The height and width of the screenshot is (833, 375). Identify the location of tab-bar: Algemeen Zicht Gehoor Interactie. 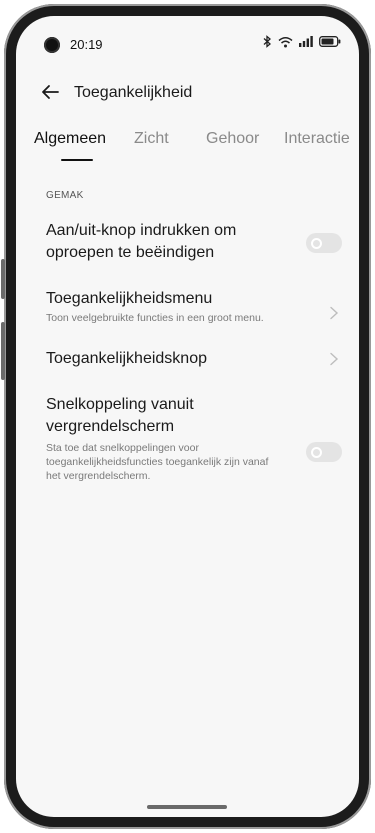
(187, 151).